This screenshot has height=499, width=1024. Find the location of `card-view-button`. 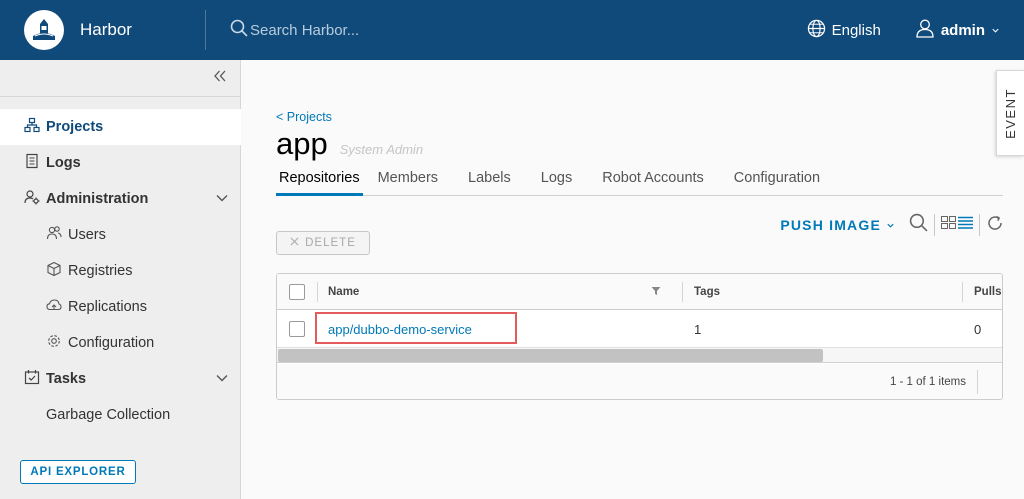

card-view-button is located at coordinates (948, 225).